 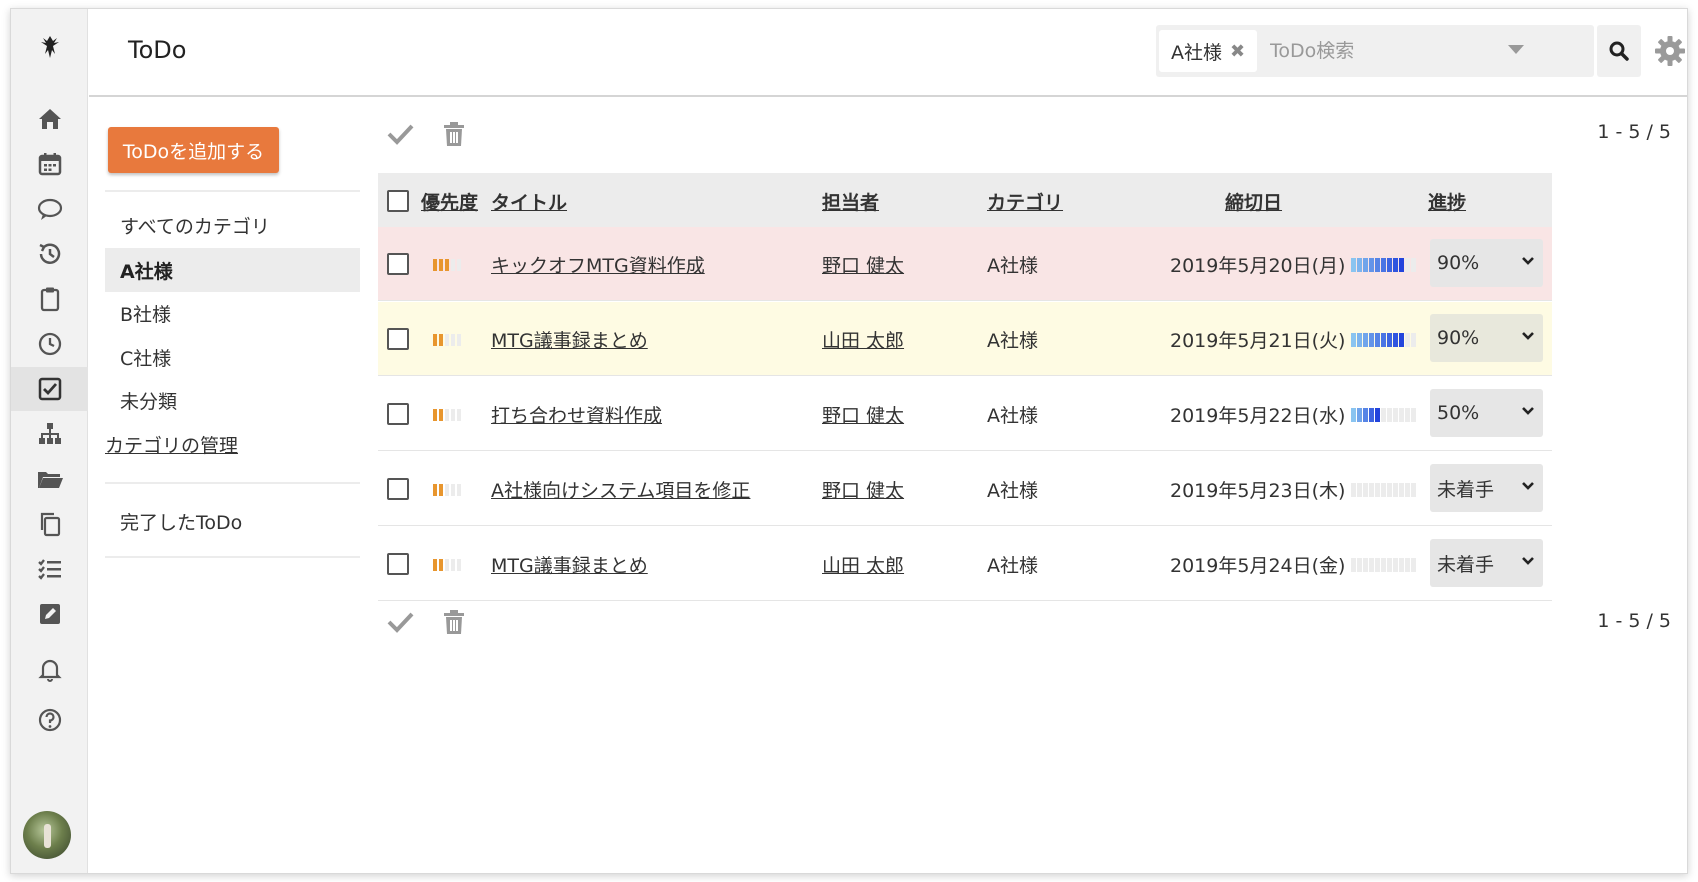 I want to click on table-header: 優先度 タイトル 担当者 カテゴリ 締切日 進捗, so click(x=965, y=200).